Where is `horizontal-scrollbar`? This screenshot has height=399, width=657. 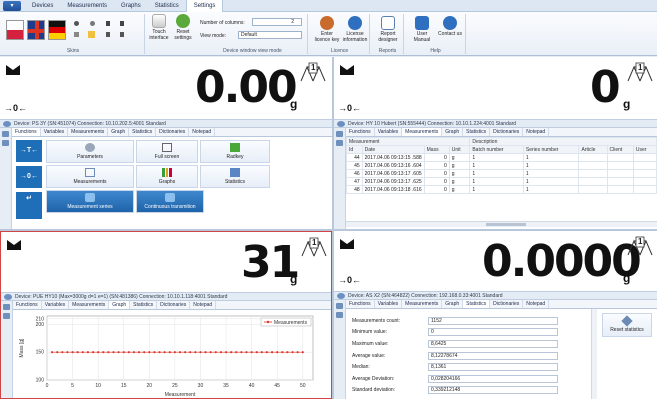
horizontal-scrollbar is located at coordinates (501, 224).